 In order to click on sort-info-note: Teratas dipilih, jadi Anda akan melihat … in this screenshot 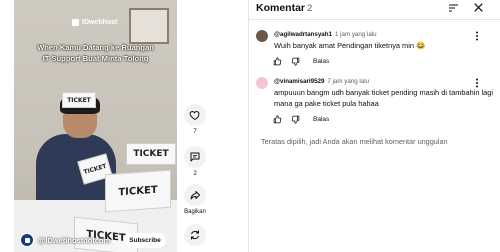, I will do `click(354, 141)`.